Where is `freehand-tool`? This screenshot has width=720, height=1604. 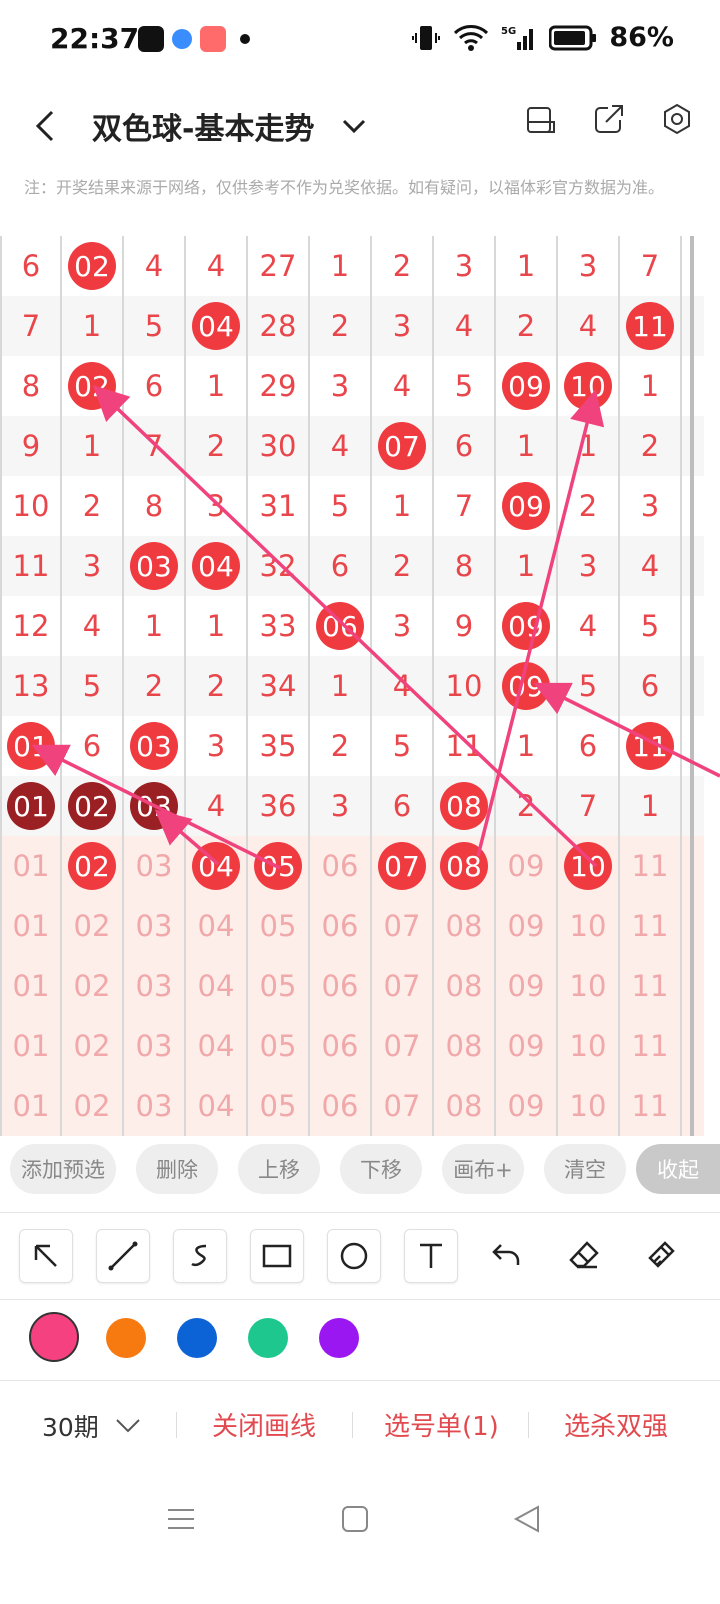
freehand-tool is located at coordinates (200, 1256).